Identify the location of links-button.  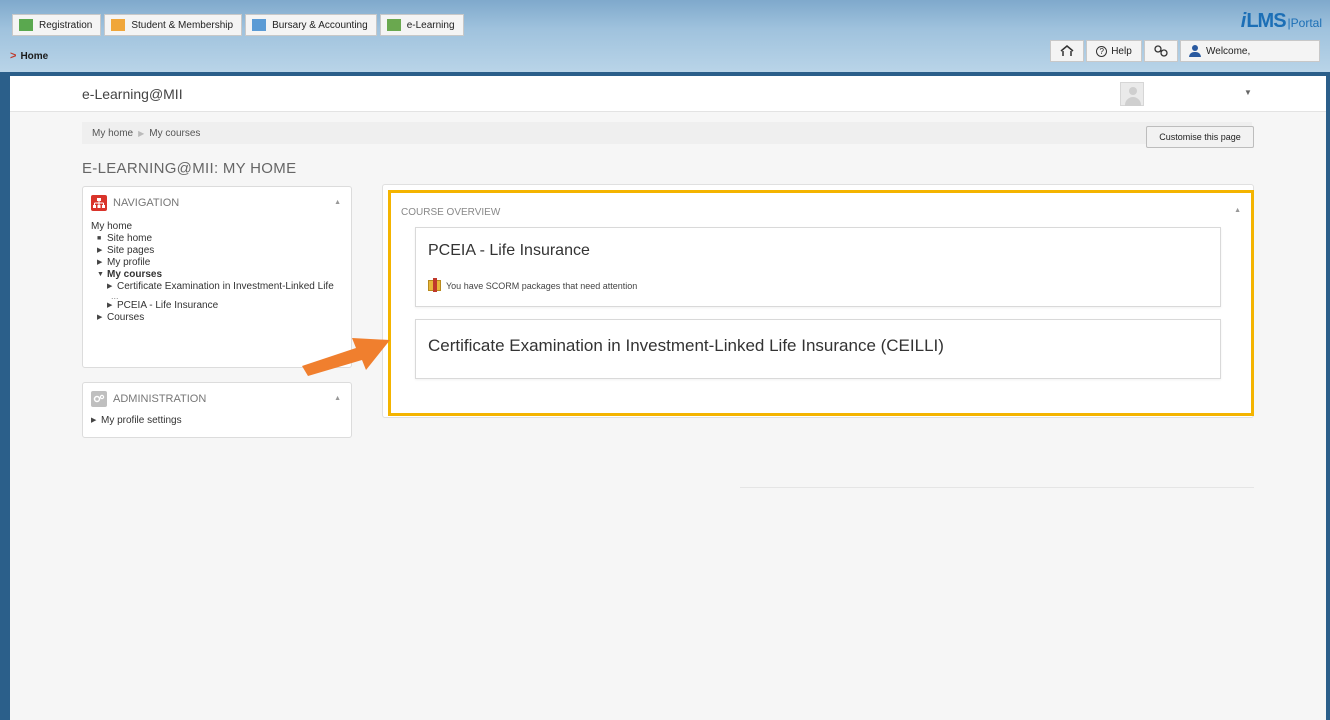
(1161, 51).